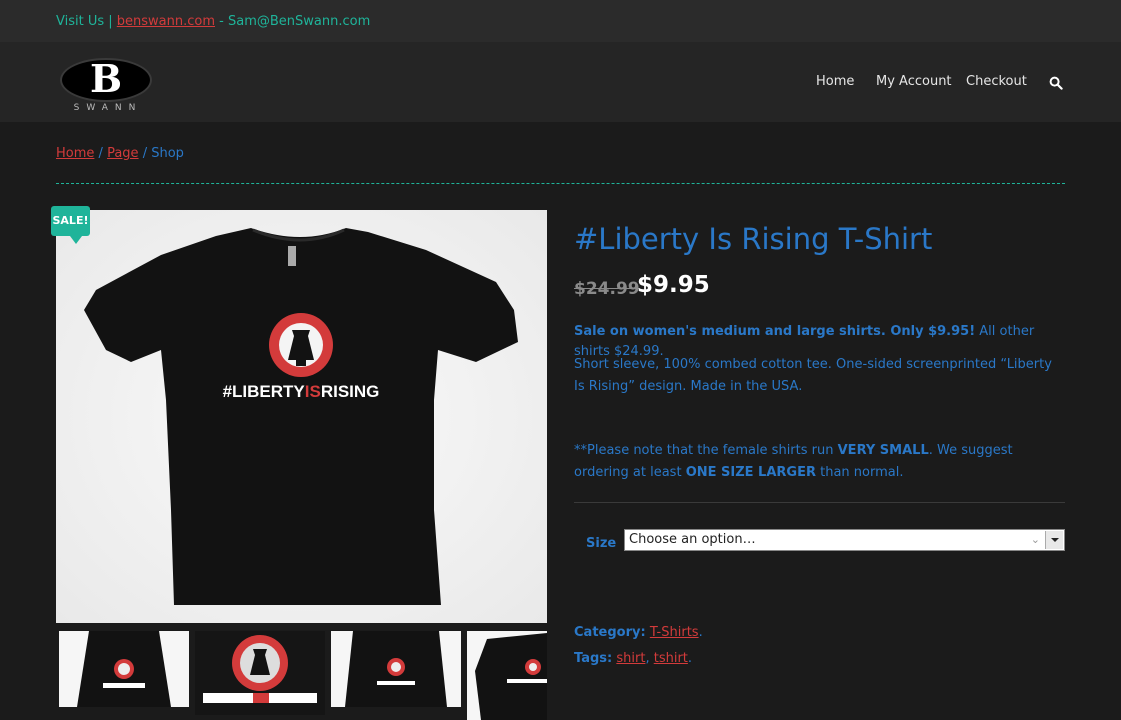 The width and height of the screenshot is (1121, 720). What do you see at coordinates (835, 81) in the screenshot?
I see `nav-home: Home` at bounding box center [835, 81].